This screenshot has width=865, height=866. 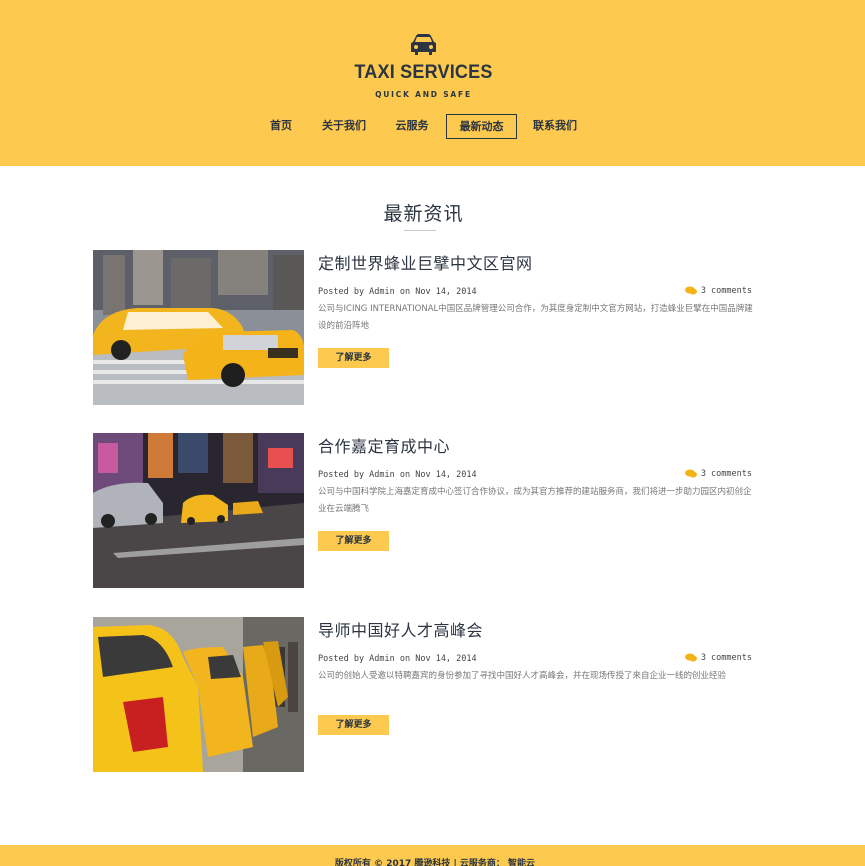 What do you see at coordinates (432, 855) in the screenshot?
I see `site-footer: 版权所有 © 2017 腾逊科技 | 云服务商： 智能云` at bounding box center [432, 855].